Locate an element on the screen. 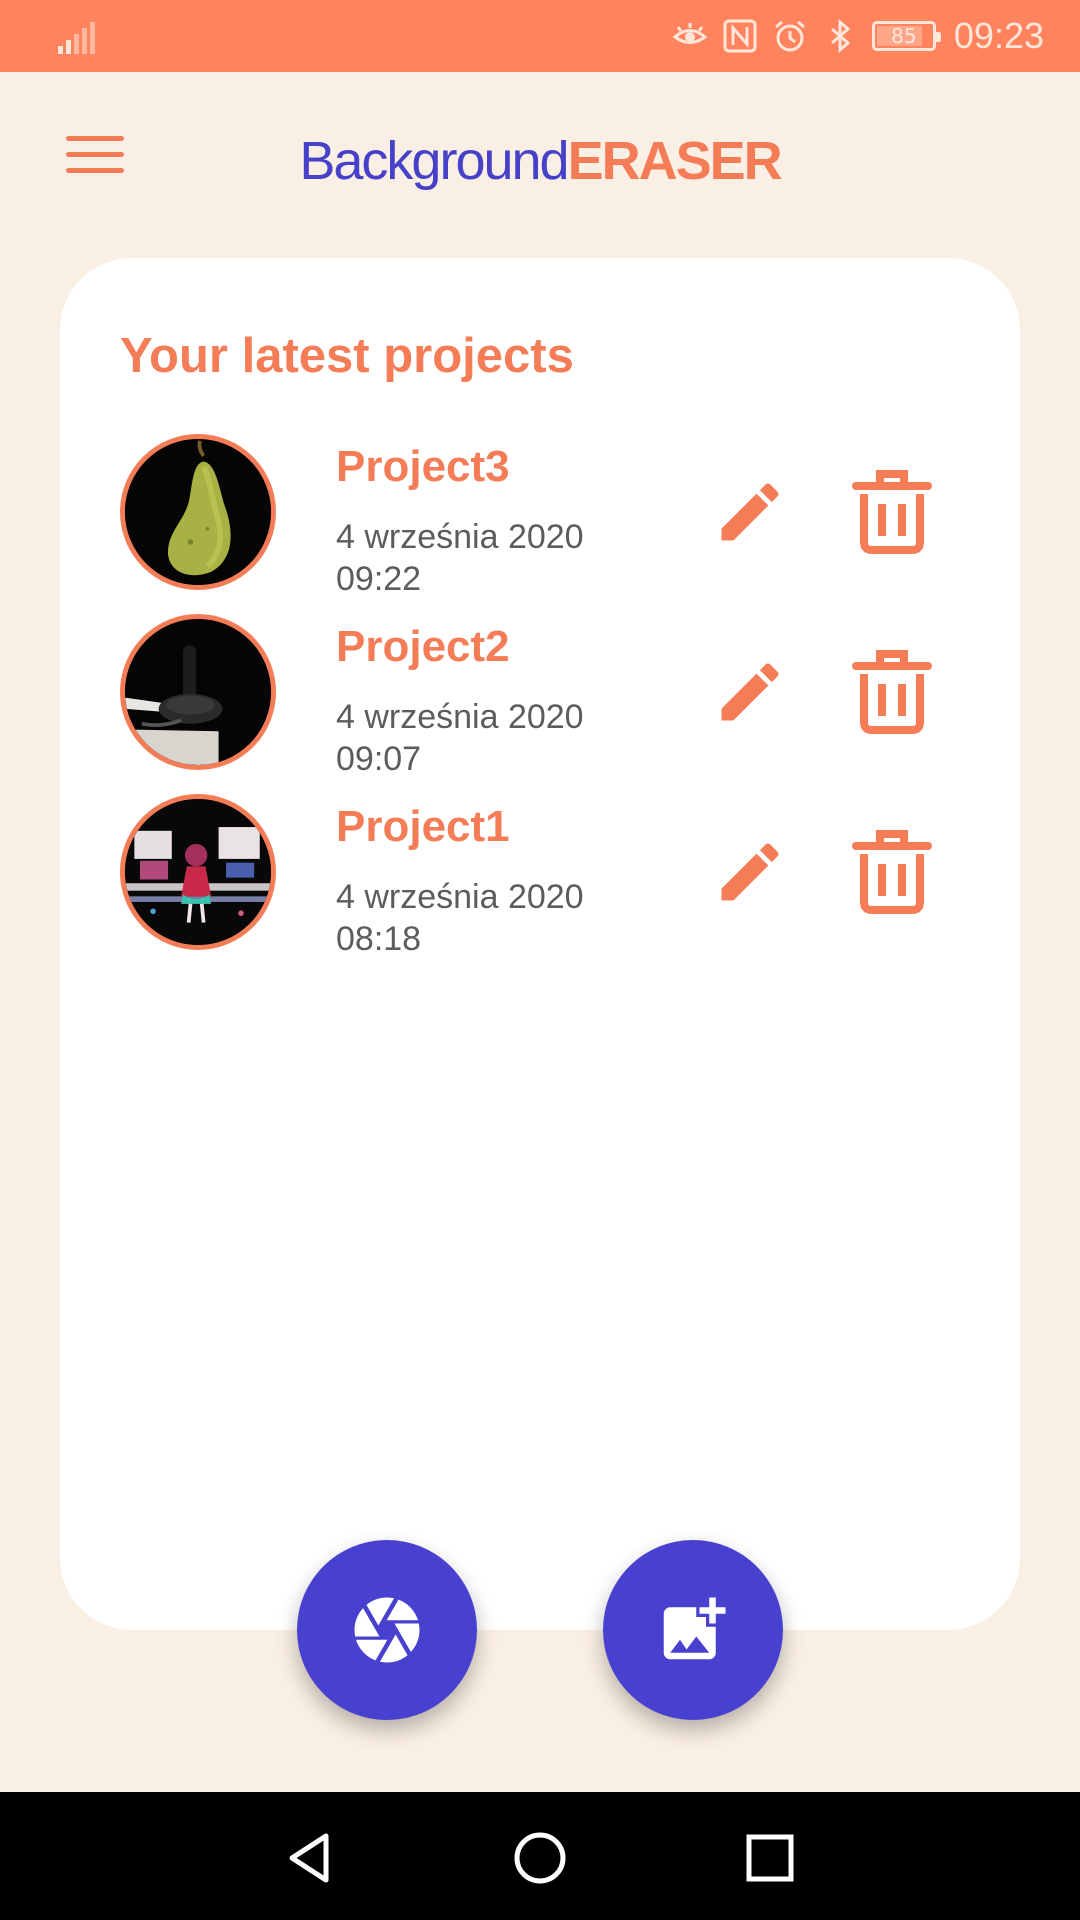 The image size is (1080, 1920). navigation-bar is located at coordinates (540, 1856).